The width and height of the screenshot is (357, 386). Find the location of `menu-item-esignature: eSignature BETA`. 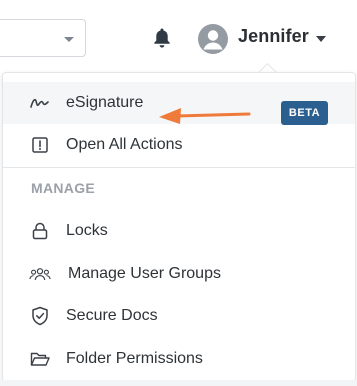

menu-item-esignature: eSignature BETA is located at coordinates (179, 103).